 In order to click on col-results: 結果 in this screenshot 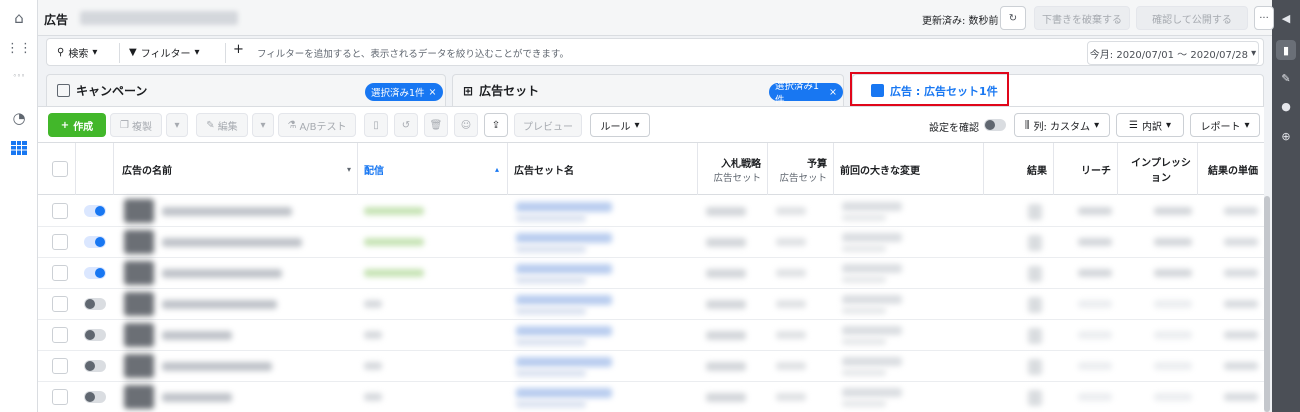, I will do `click(1019, 169)`.